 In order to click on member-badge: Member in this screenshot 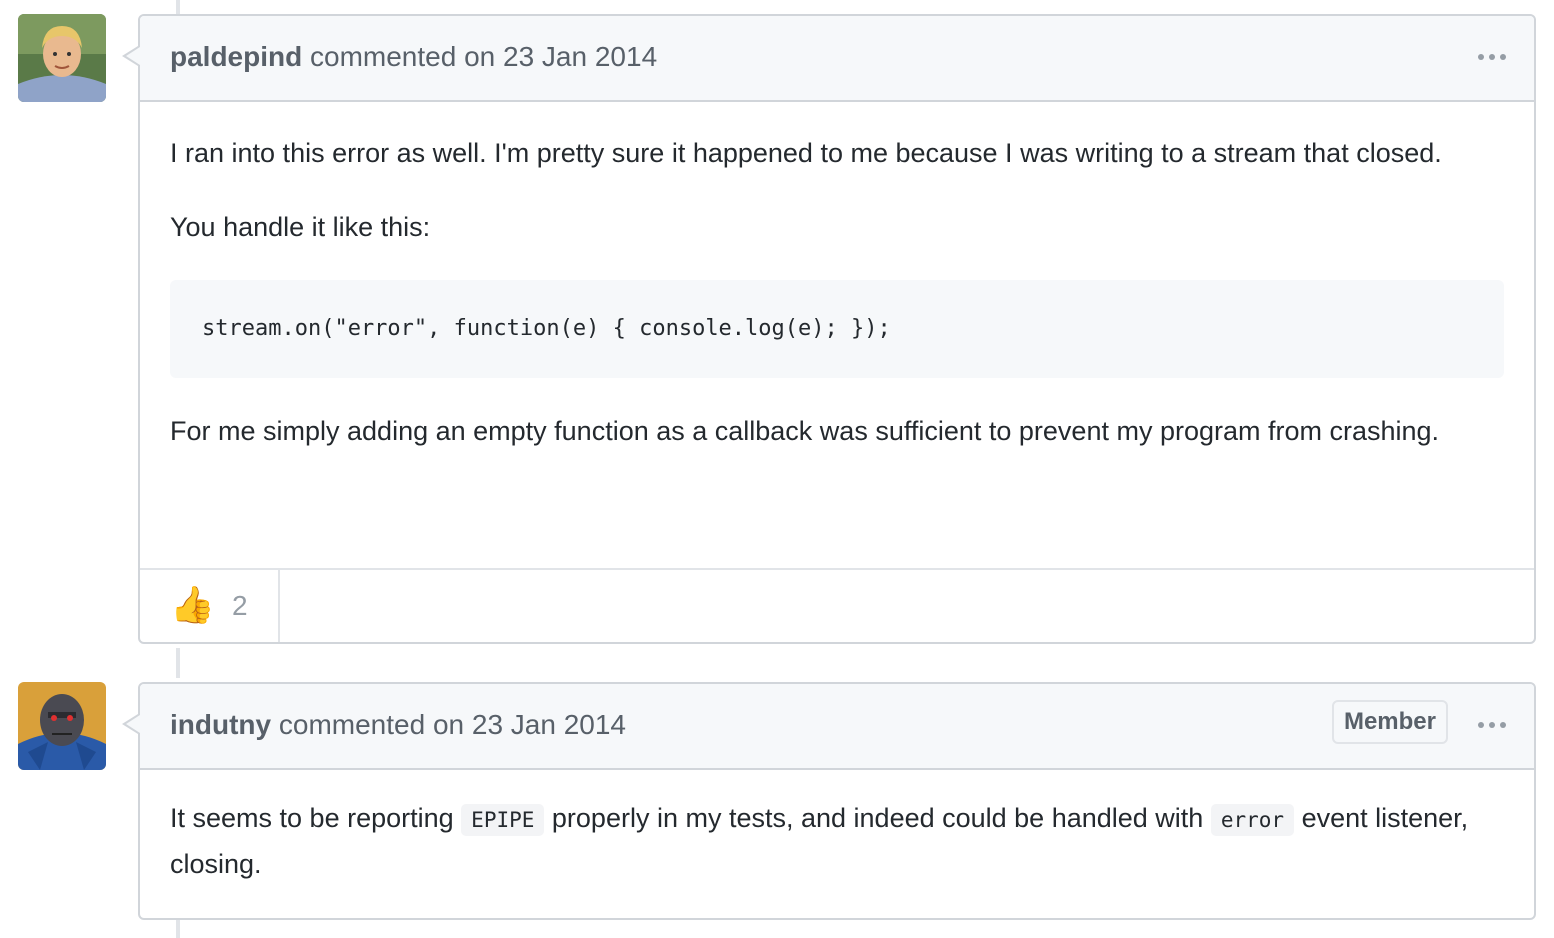, I will do `click(1389, 722)`.